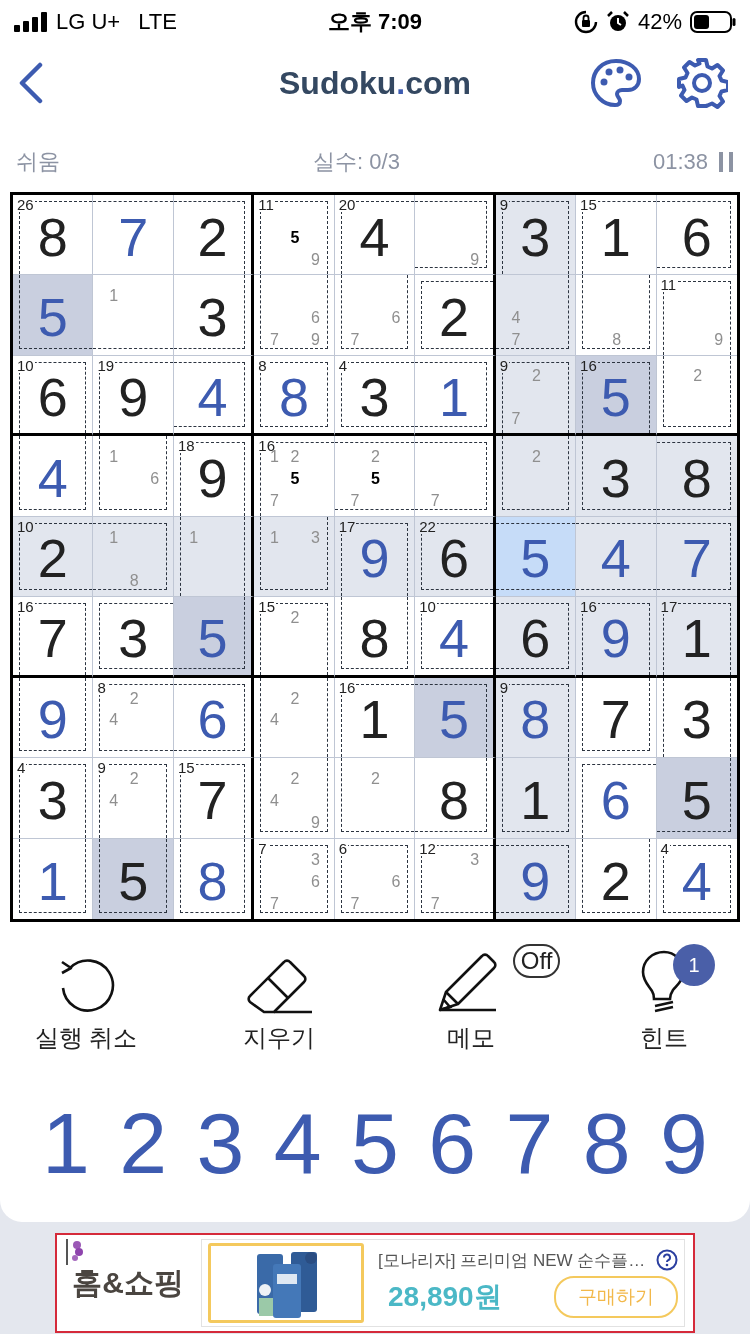 This screenshot has width=750, height=1334. I want to click on product-price: 28,890원, so click(445, 1296).